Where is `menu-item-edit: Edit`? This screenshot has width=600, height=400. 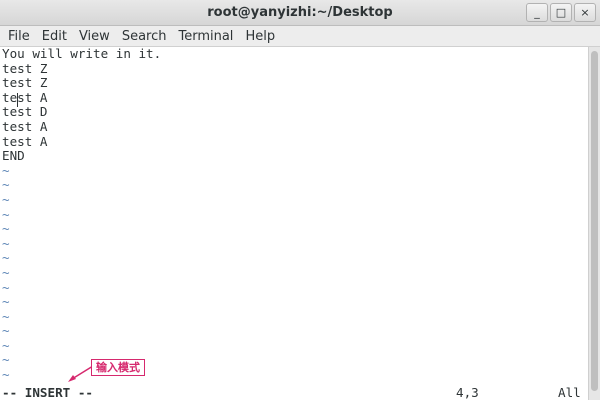 menu-item-edit: Edit is located at coordinates (54, 36).